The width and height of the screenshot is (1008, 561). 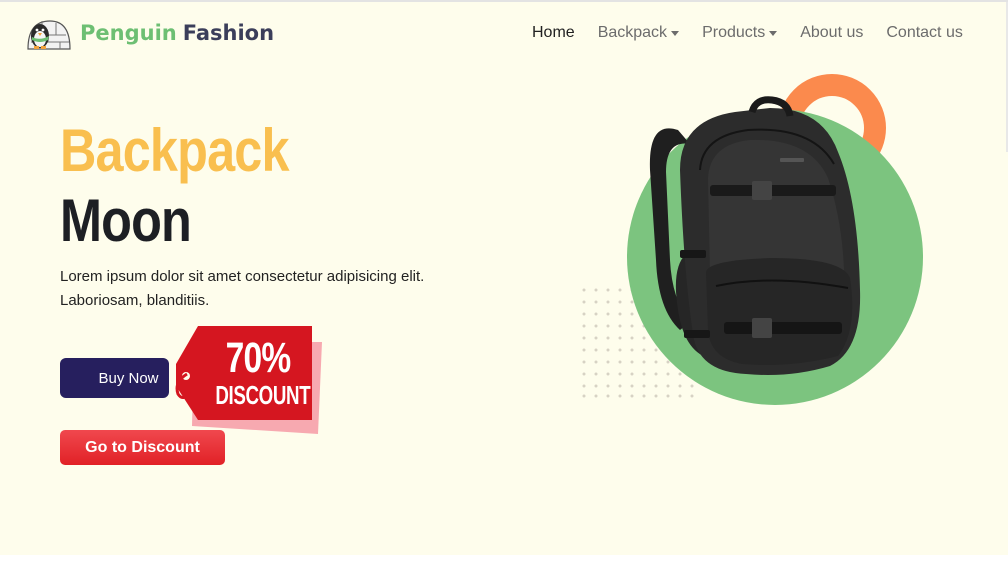 I want to click on nav-item-about: About us, so click(x=831, y=33).